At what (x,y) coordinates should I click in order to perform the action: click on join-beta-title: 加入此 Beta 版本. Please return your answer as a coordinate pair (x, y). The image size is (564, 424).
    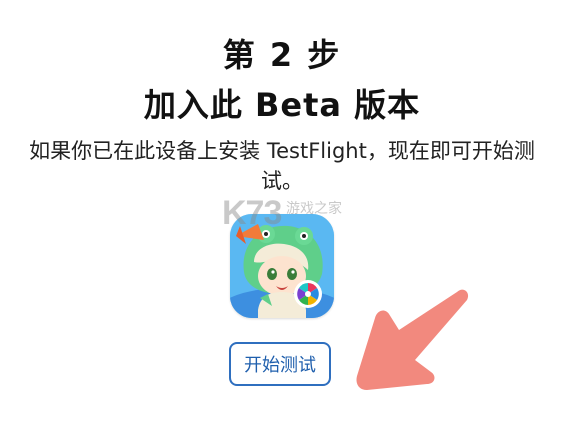
    Looking at the image, I should click on (282, 105).